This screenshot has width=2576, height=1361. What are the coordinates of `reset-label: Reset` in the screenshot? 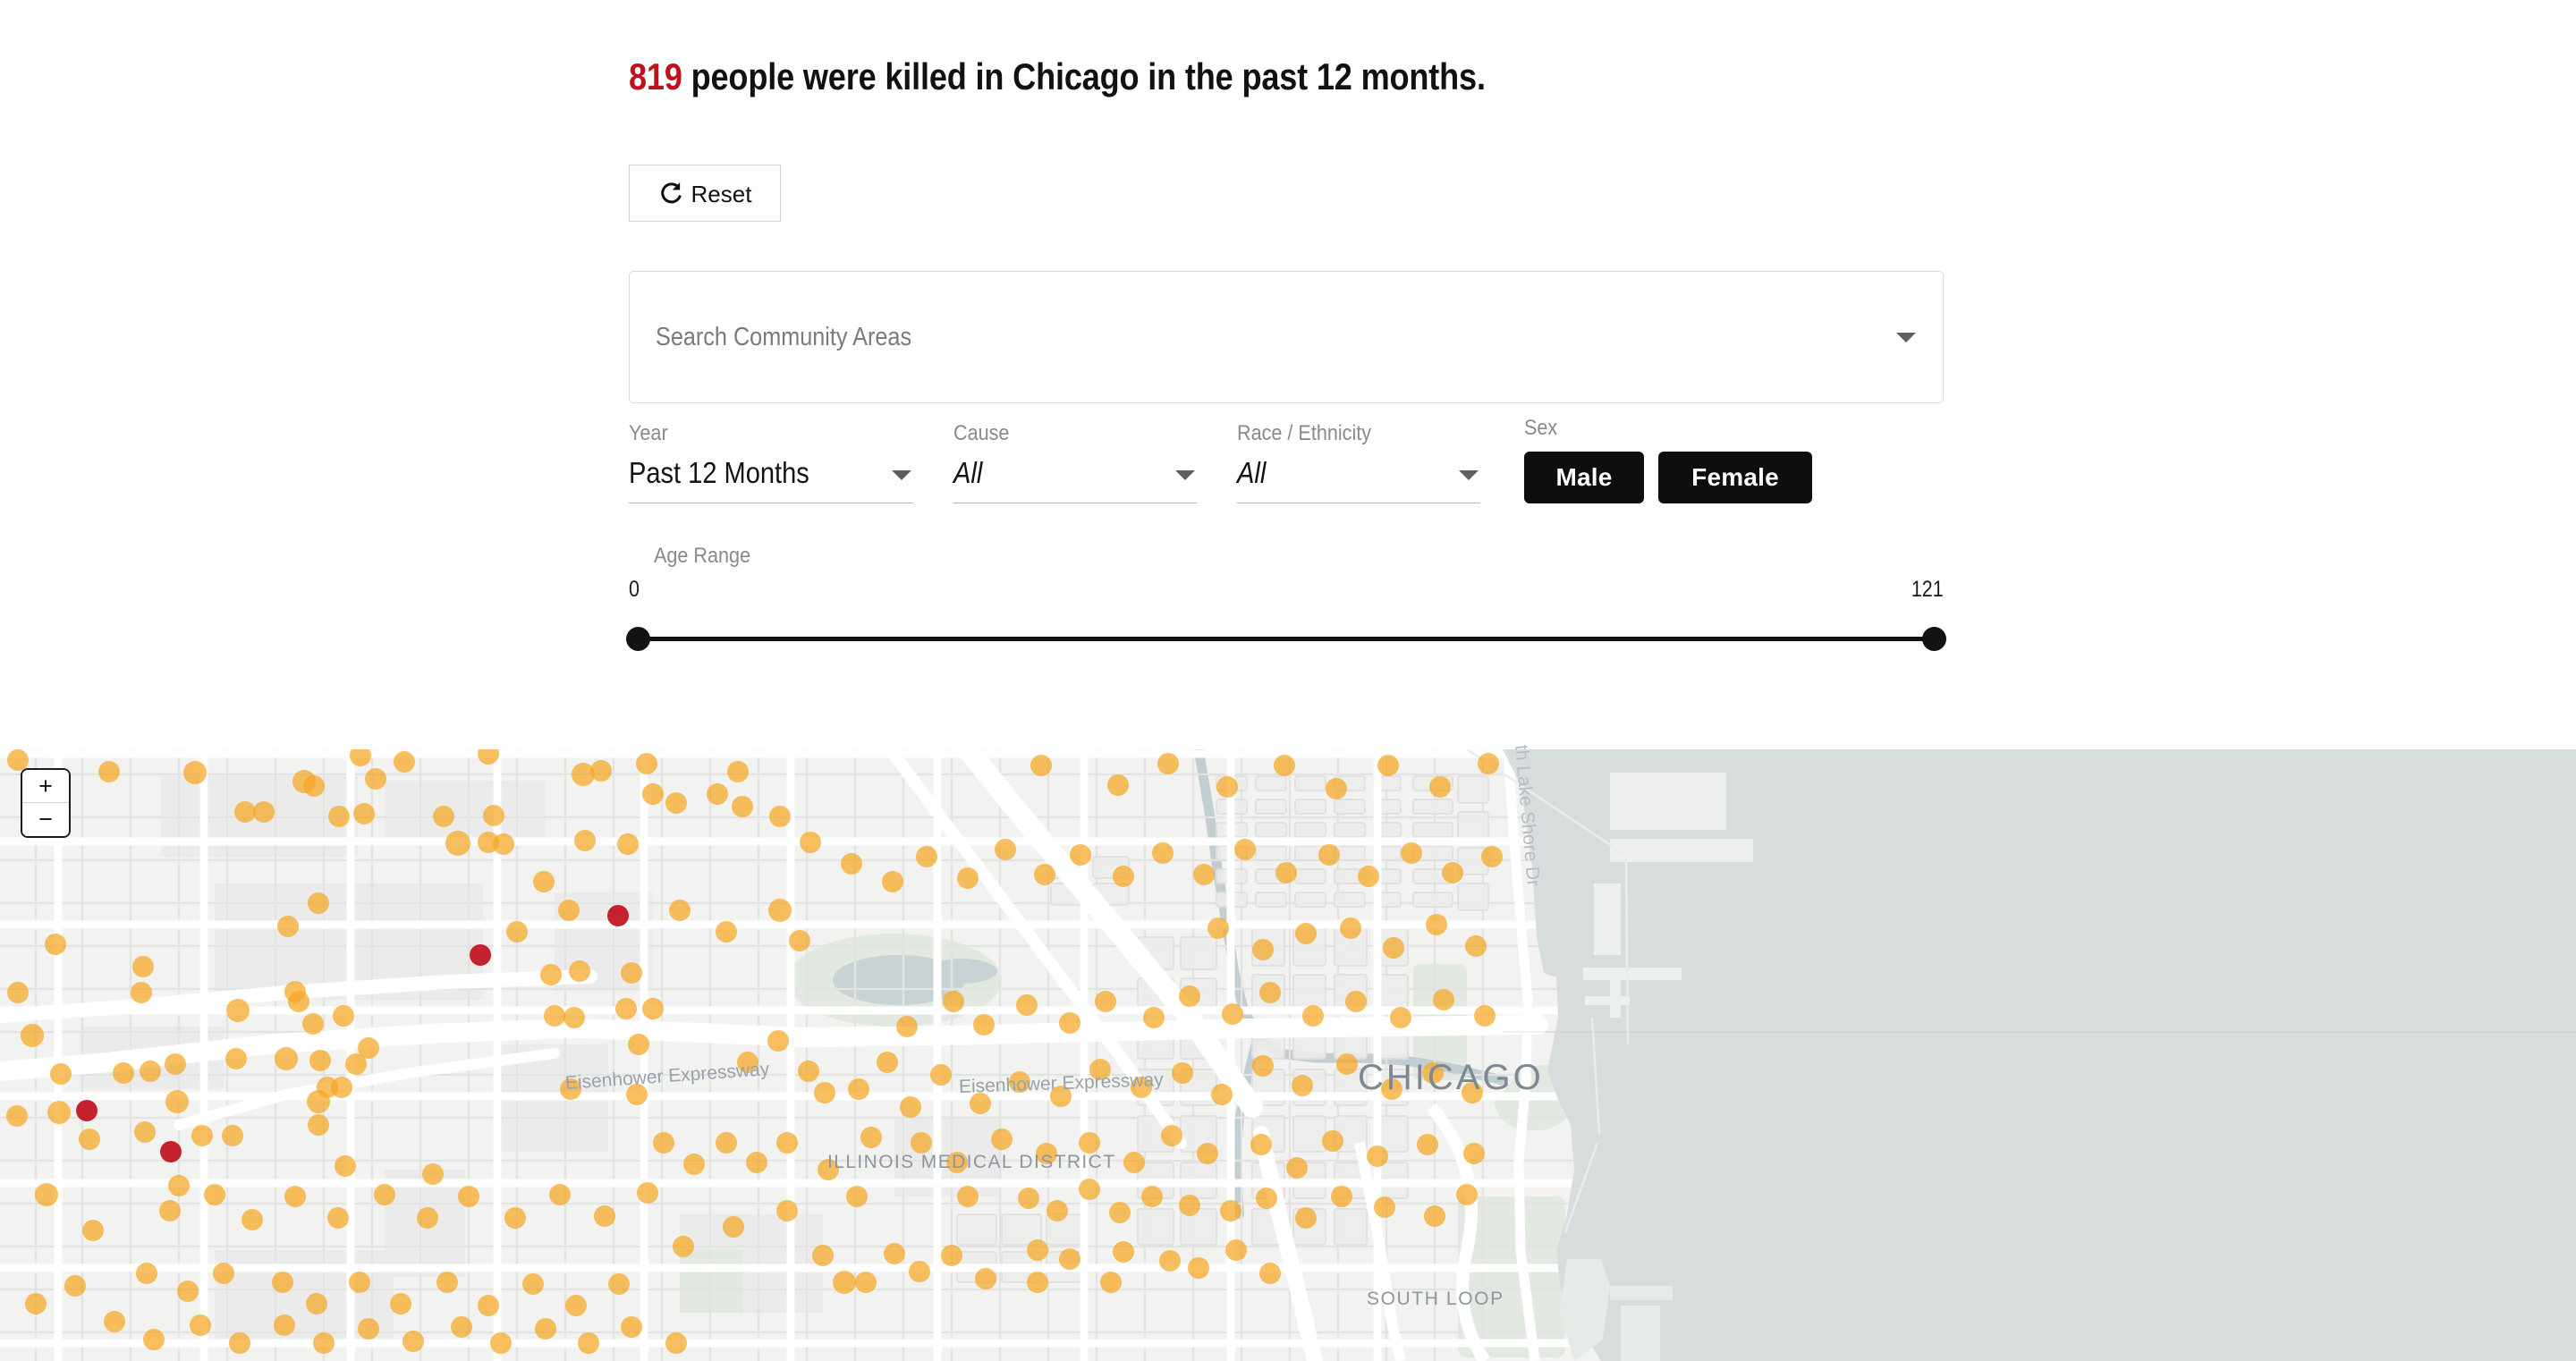 It's located at (721, 194).